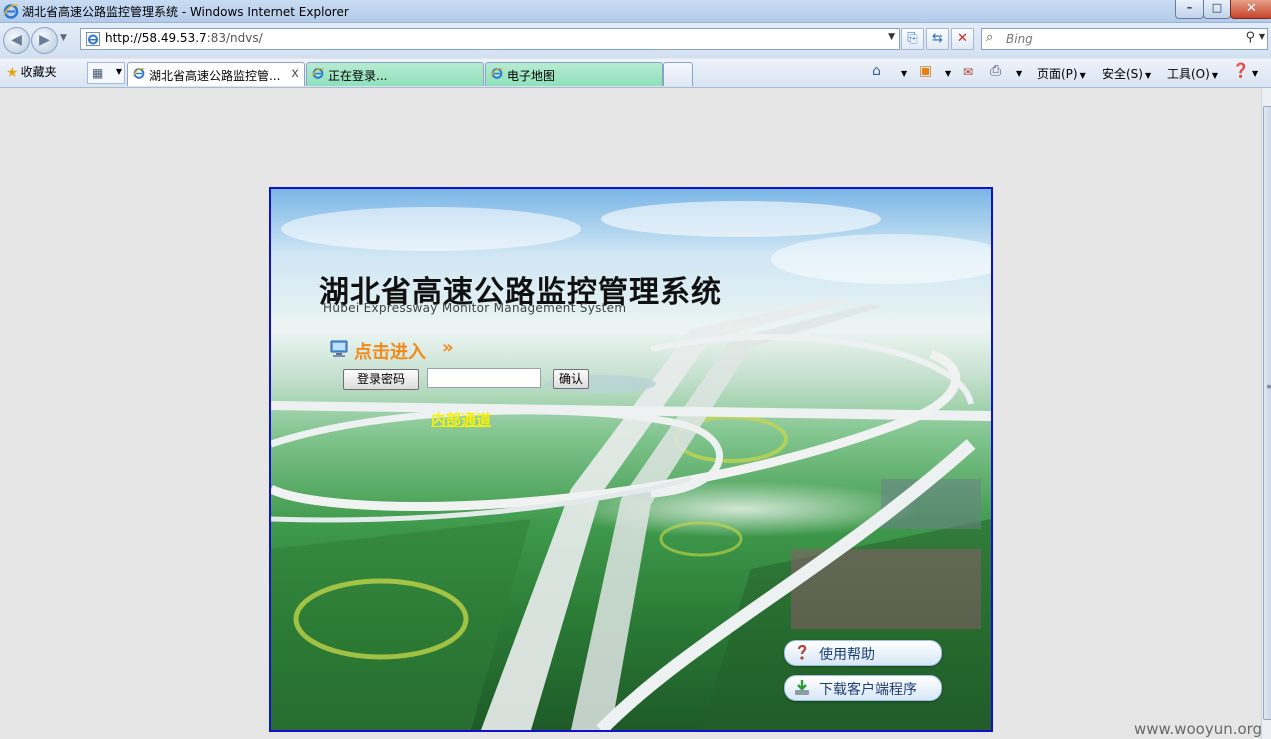 Image resolution: width=1271 pixels, height=739 pixels. I want to click on tools-menu: 工具(O) ▼, so click(1192, 73).